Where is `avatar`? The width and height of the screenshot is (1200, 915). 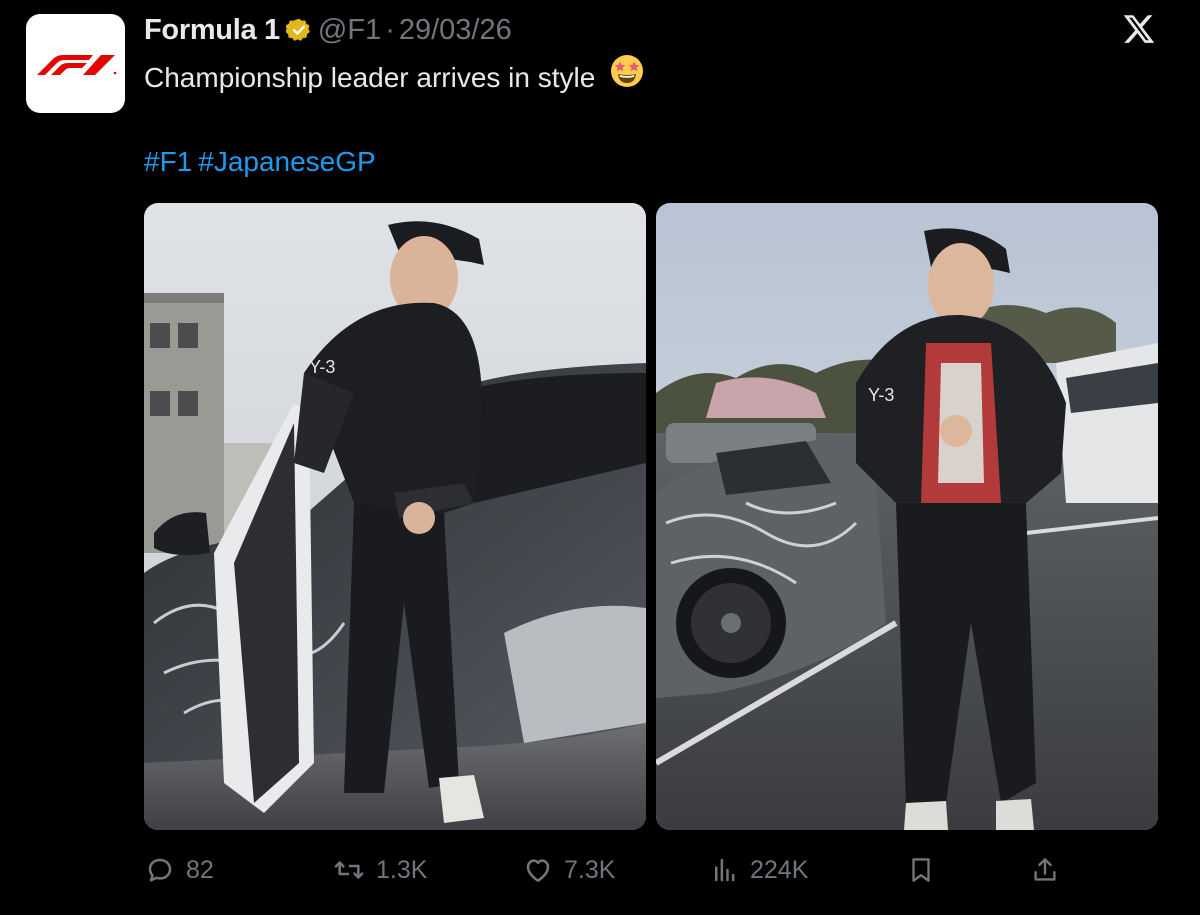
avatar is located at coordinates (75, 63).